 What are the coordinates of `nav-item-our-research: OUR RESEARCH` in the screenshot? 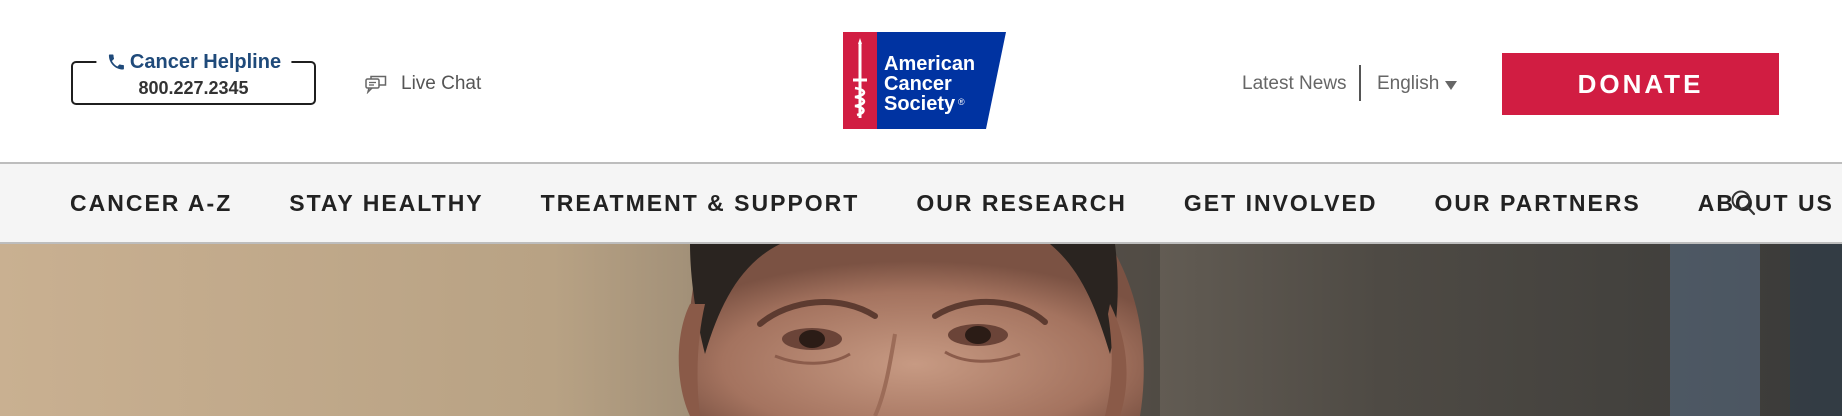 It's located at (1021, 203).